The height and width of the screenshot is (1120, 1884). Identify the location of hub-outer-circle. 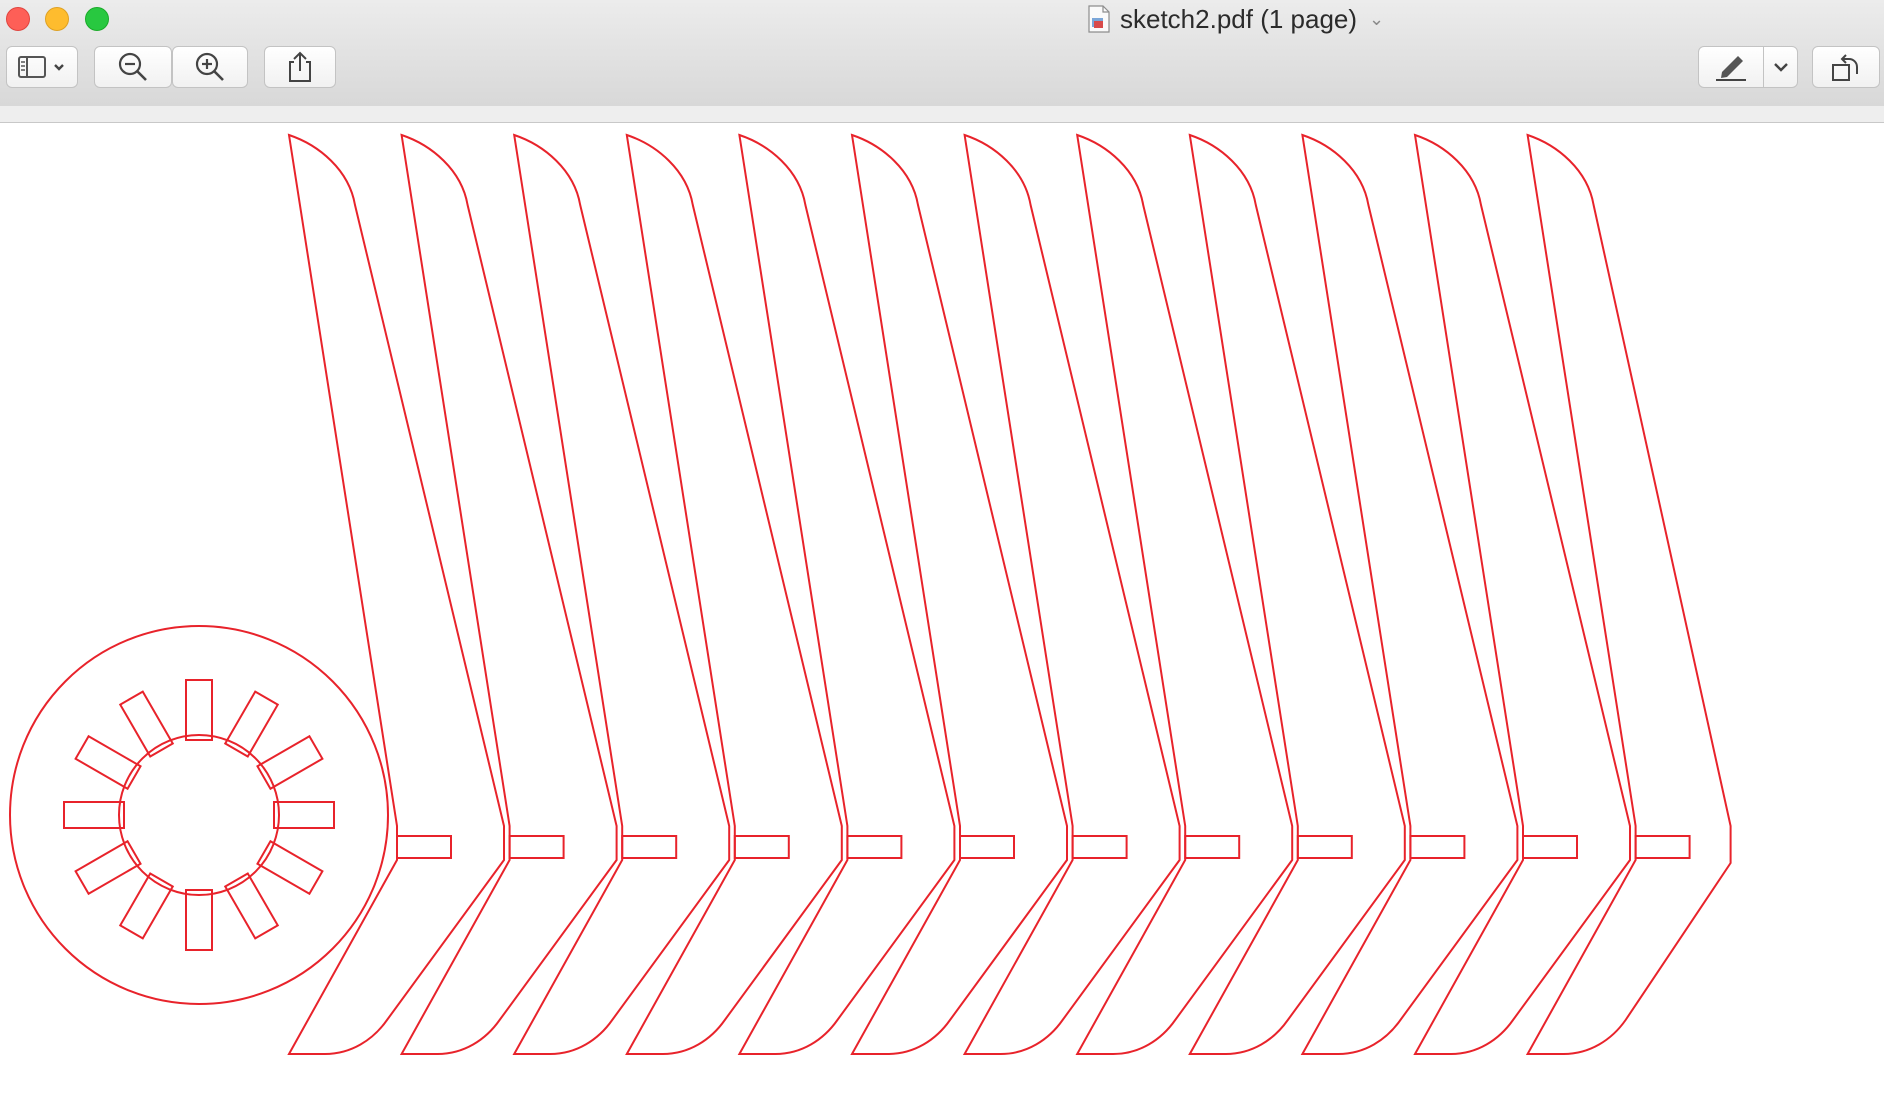
(199, 815).